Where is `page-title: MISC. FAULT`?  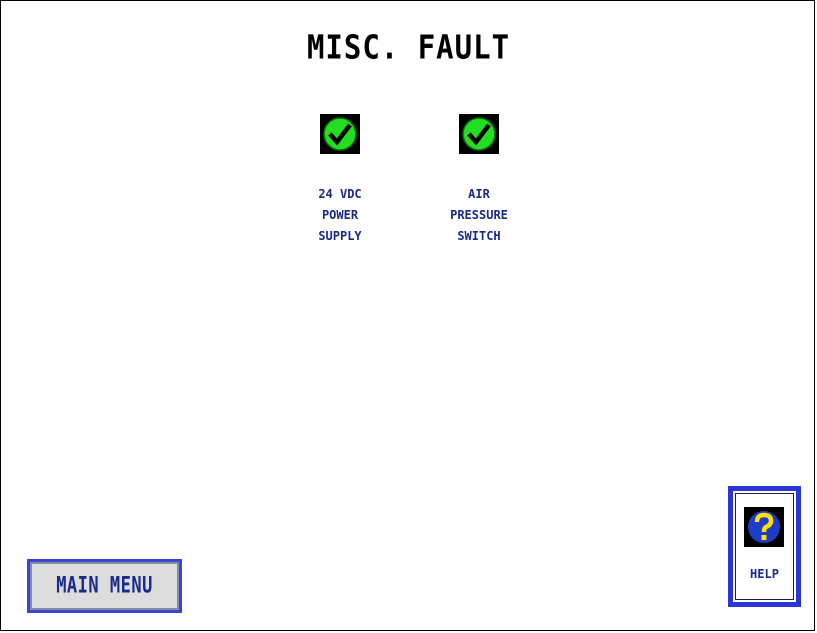 page-title: MISC. FAULT is located at coordinates (408, 47).